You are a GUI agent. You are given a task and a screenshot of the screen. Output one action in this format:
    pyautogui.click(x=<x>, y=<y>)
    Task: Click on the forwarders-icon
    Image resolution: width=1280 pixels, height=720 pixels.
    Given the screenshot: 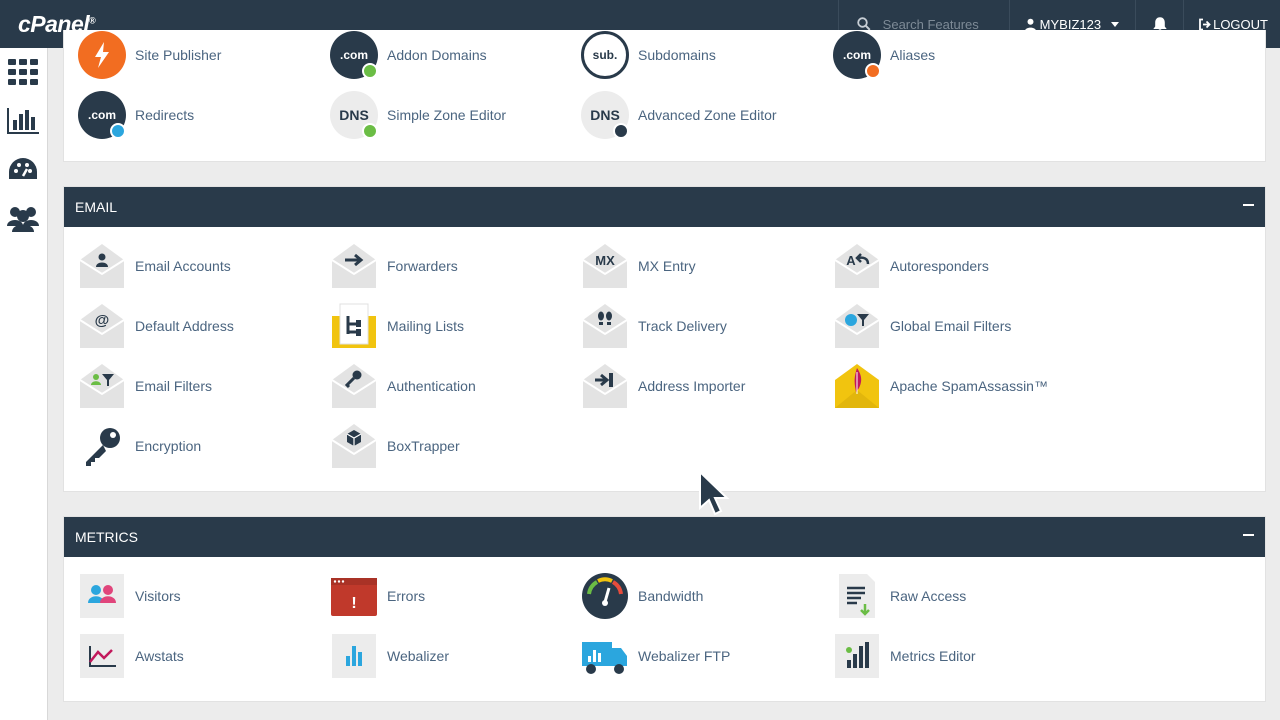 What is the action you would take?
    pyautogui.click(x=354, y=266)
    